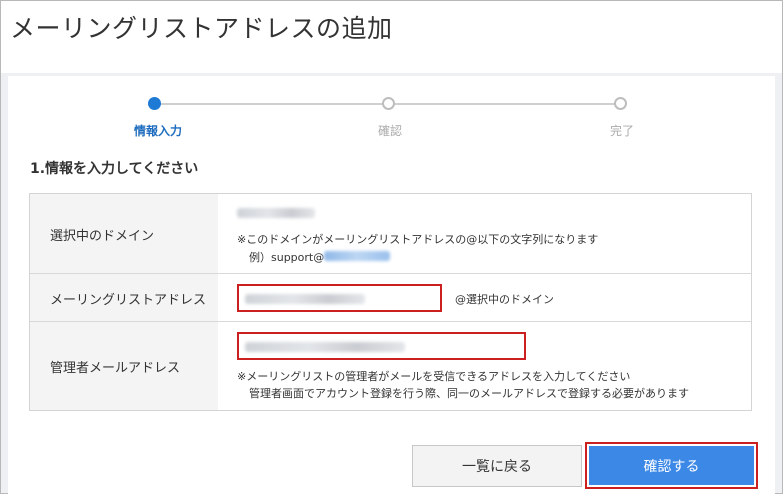 Image resolution: width=783 pixels, height=494 pixels. Describe the element at coordinates (157, 131) in the screenshot. I see `step-label-input: 情報入力` at that location.